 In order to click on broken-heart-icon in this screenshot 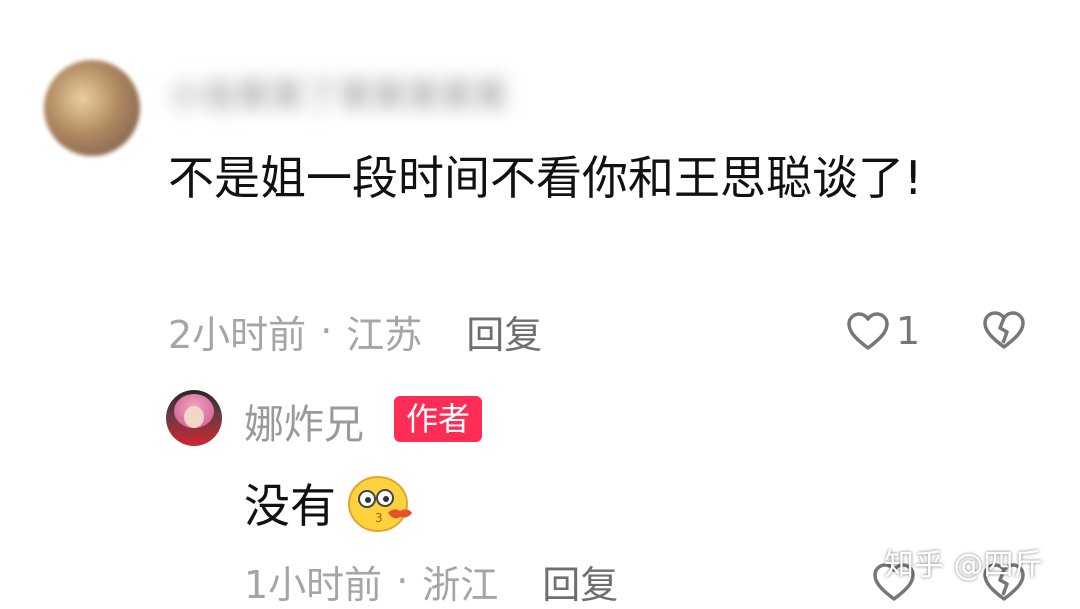, I will do `click(1004, 330)`.